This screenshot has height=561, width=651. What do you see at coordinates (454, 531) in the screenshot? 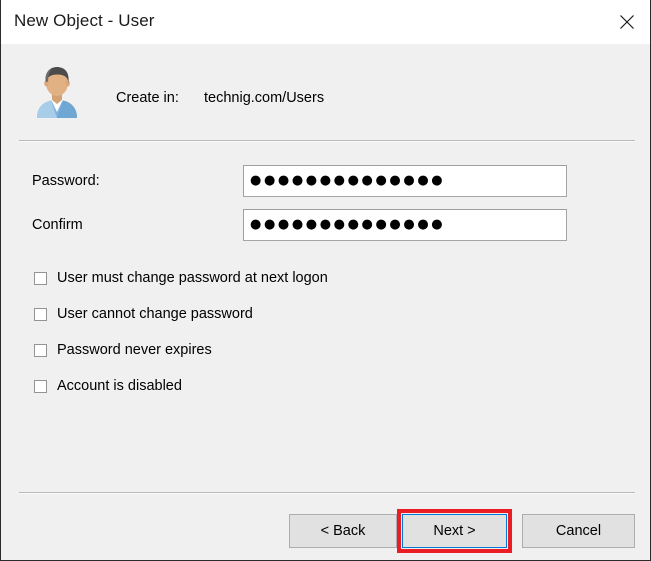
I see `next-button: Next >` at bounding box center [454, 531].